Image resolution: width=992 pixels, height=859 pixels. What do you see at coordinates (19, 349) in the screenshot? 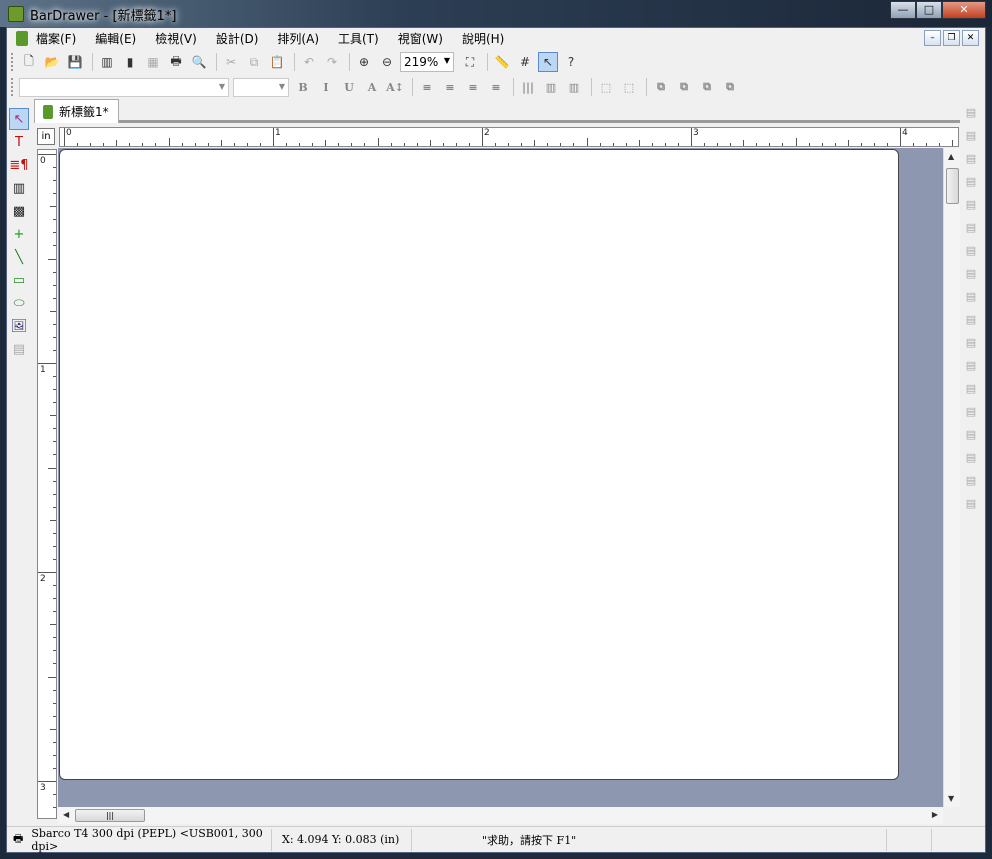
I see `rfid-tool-button: ▤` at bounding box center [19, 349].